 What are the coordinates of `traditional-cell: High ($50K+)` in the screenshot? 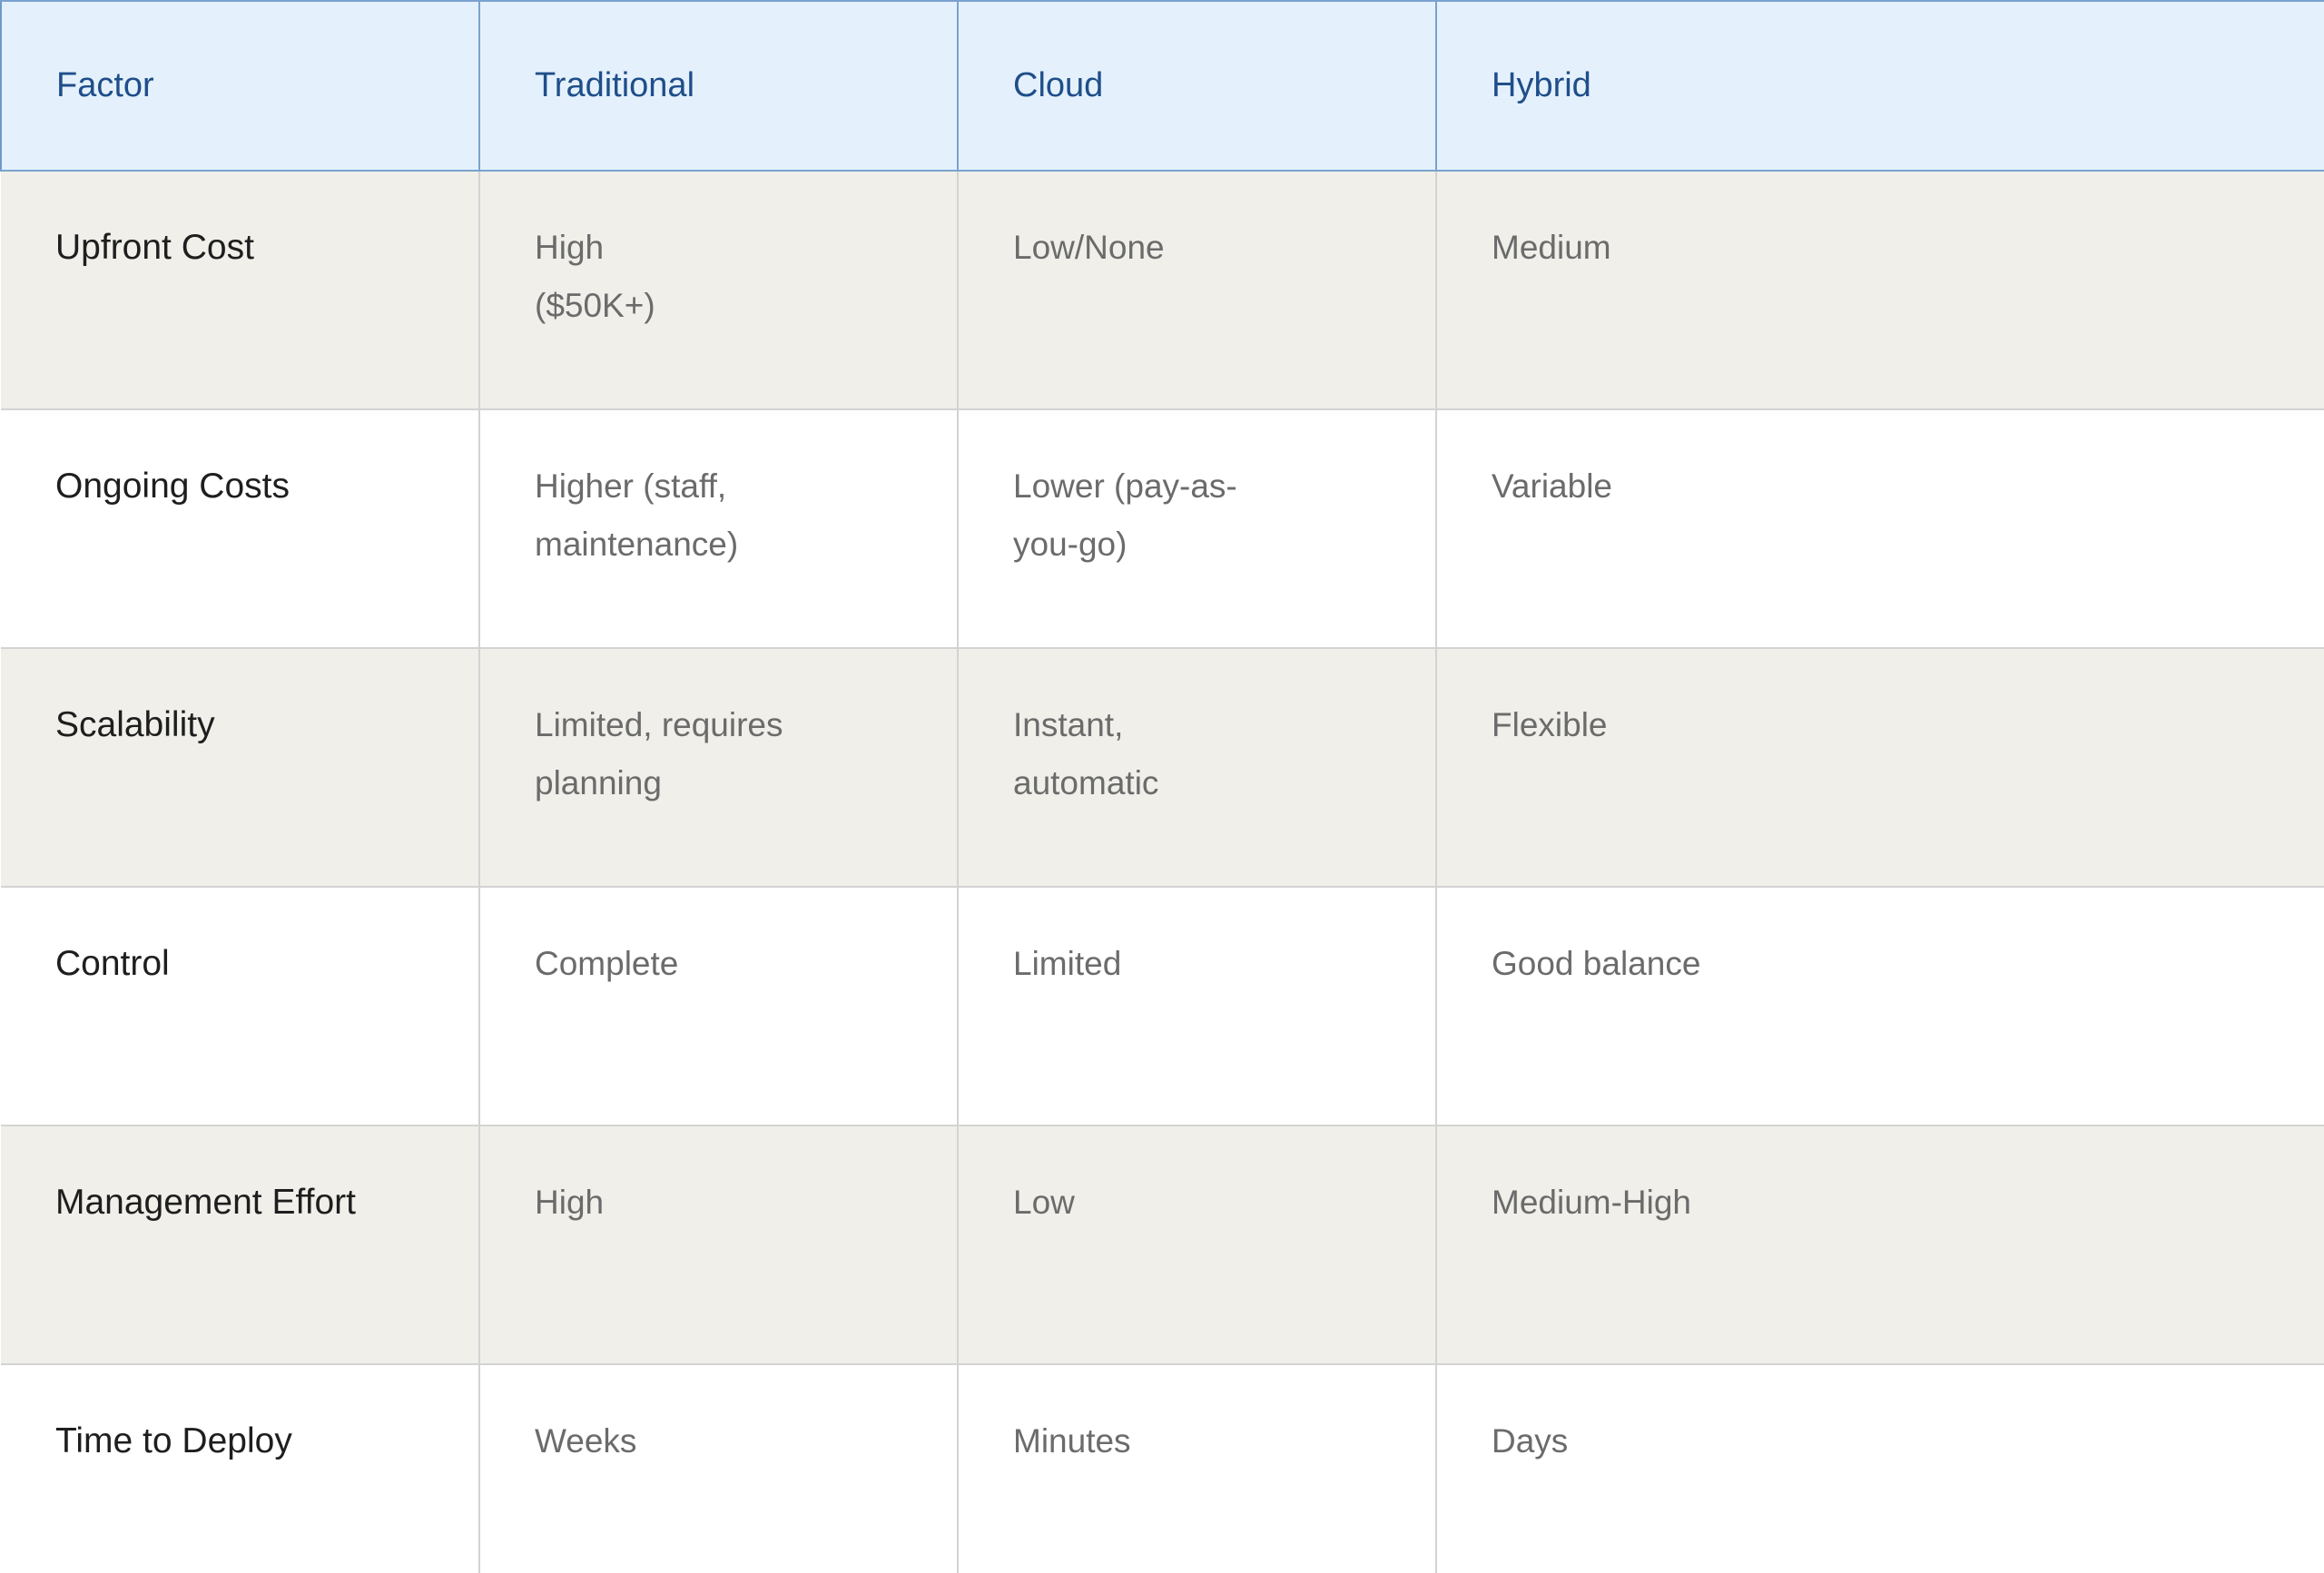 It's located at (718, 290).